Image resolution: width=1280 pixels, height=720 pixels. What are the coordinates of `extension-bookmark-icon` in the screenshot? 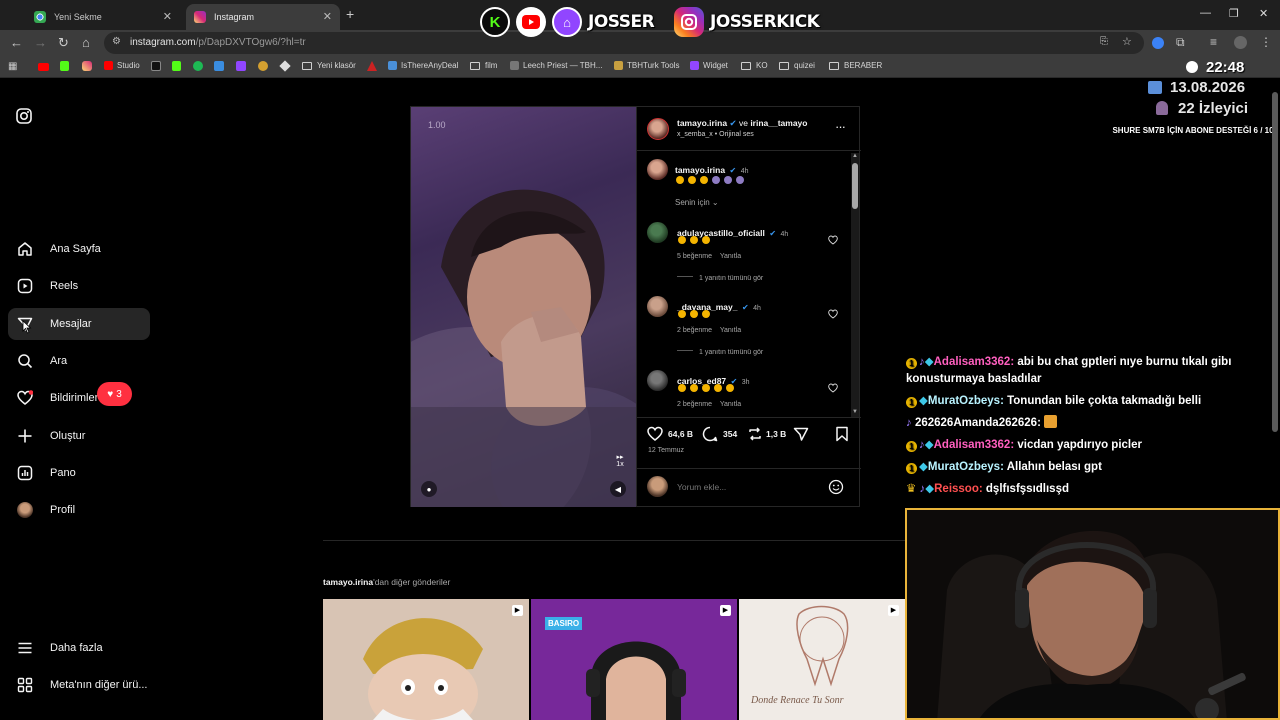 It's located at (219, 66).